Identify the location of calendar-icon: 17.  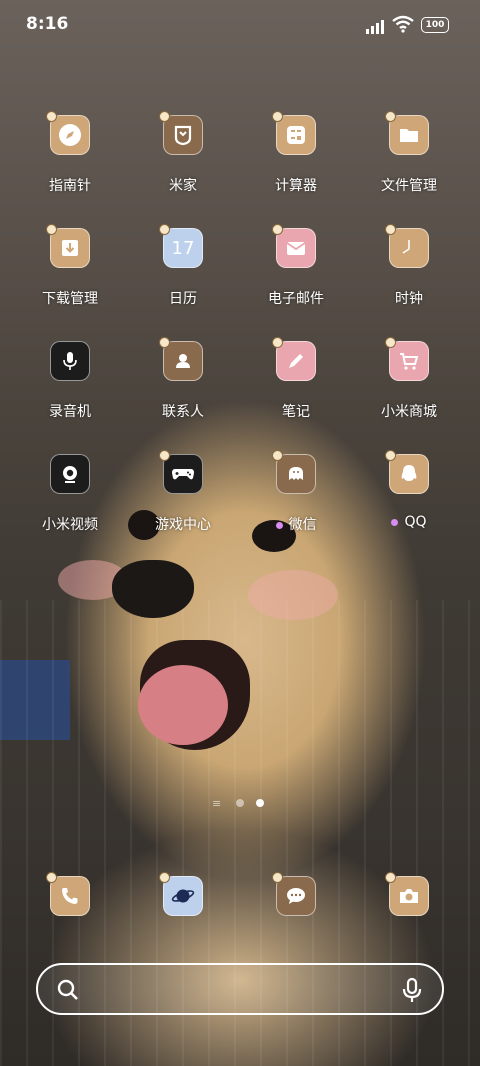
(183, 248).